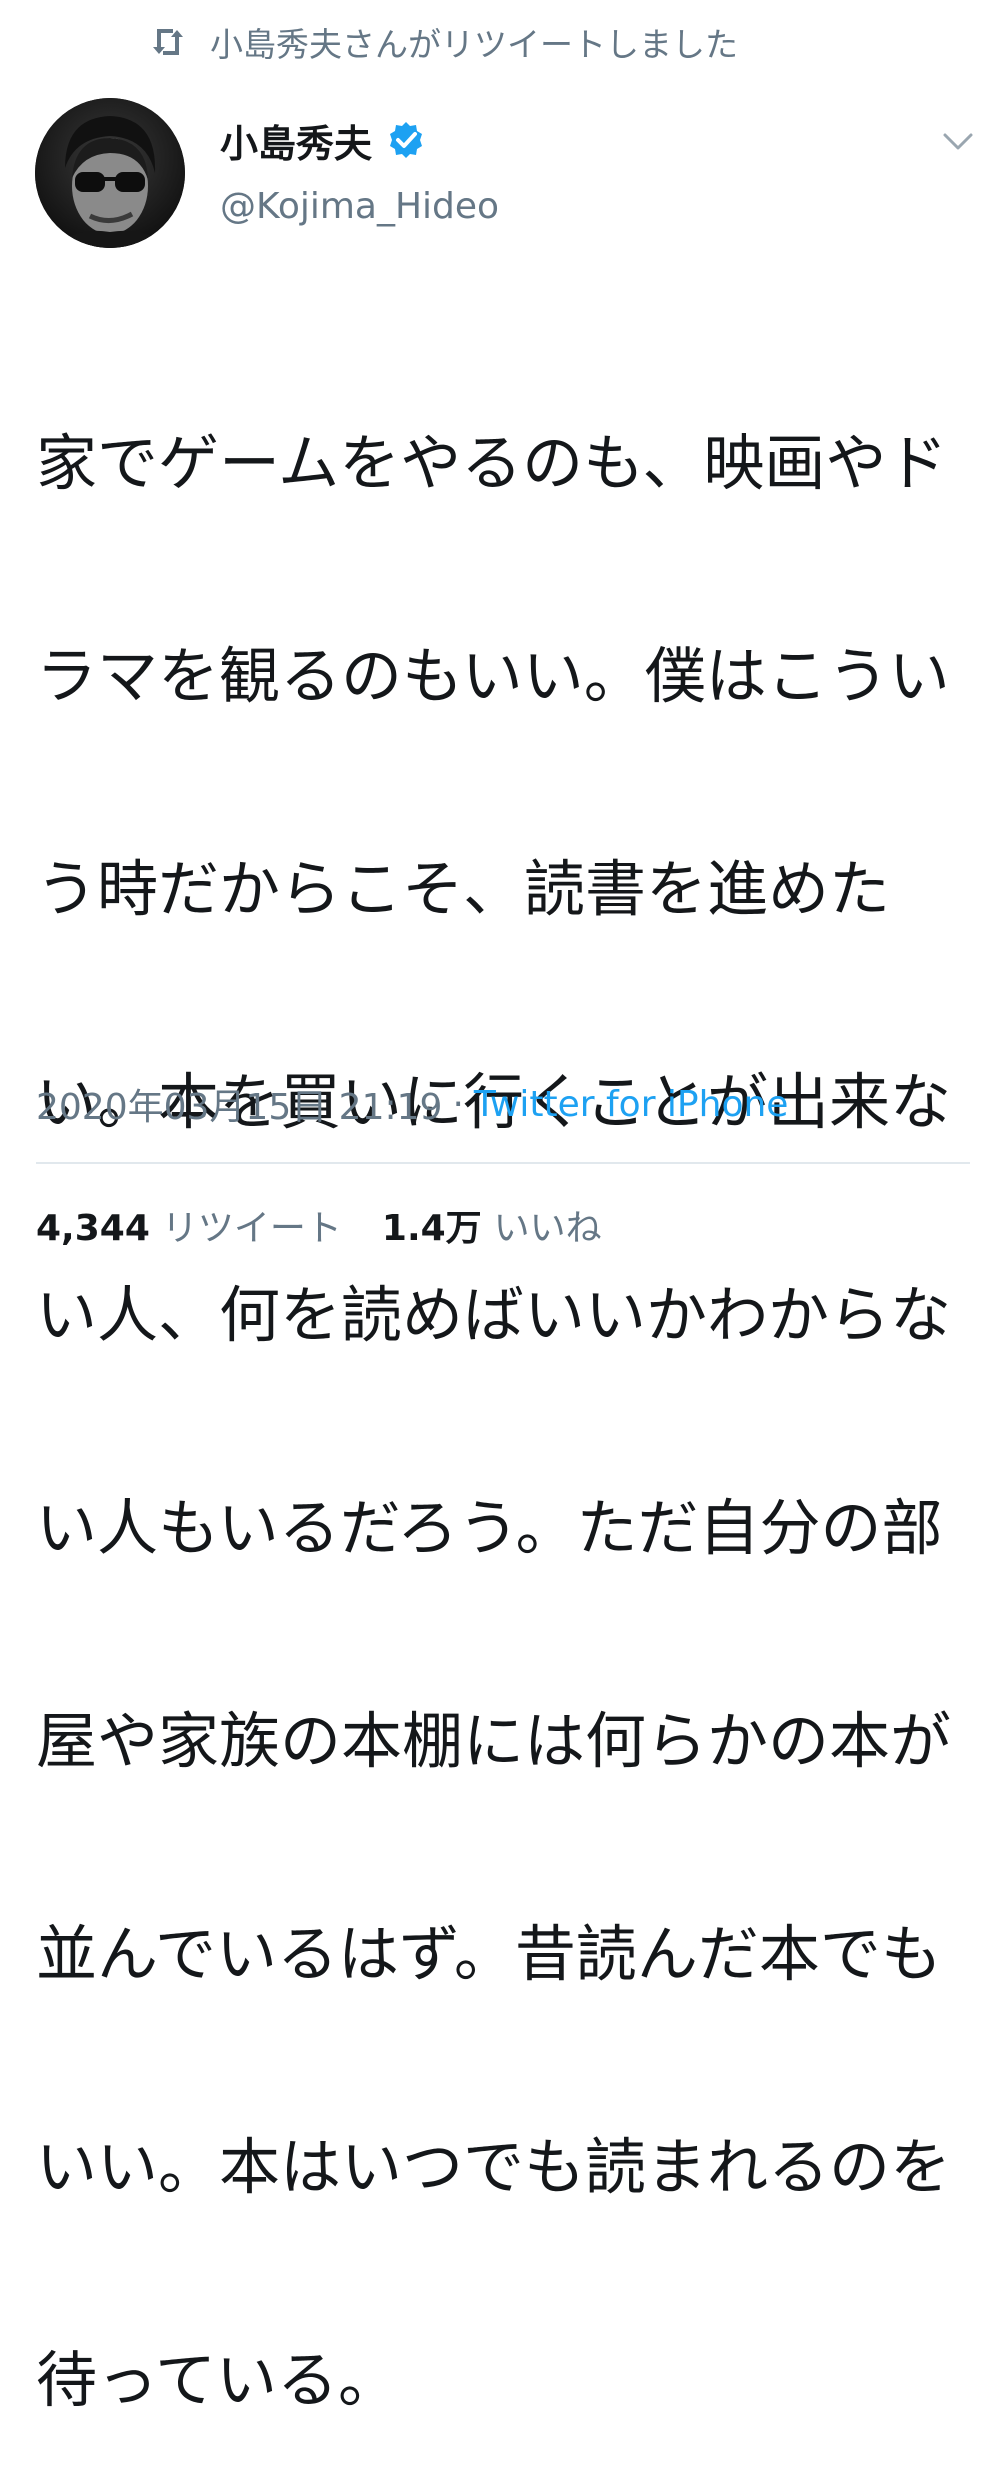 The height and width of the screenshot is (2487, 1005). I want to click on retweets-label: リツイート, so click(251, 1228).